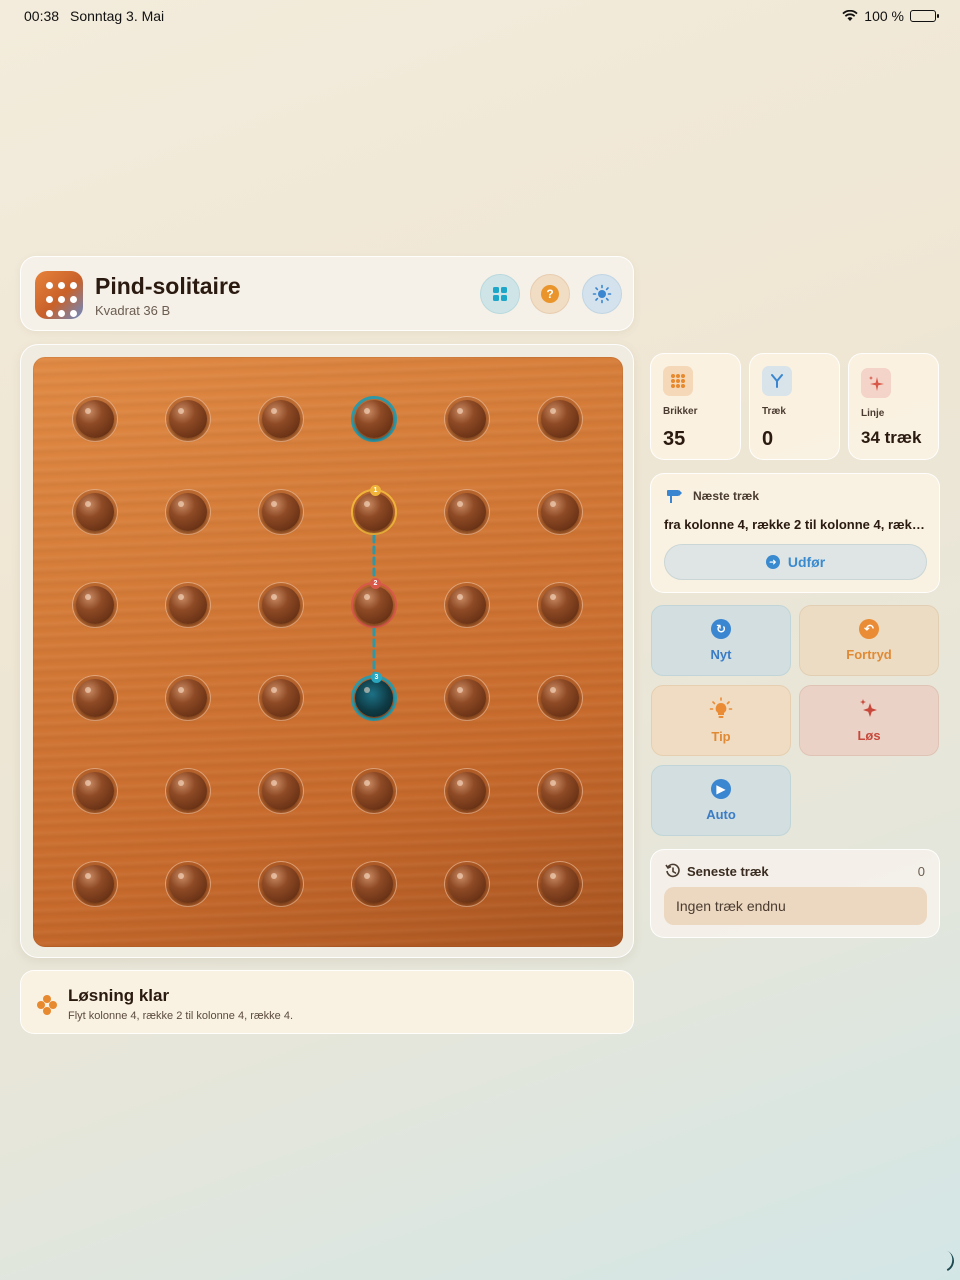 The height and width of the screenshot is (1280, 960). I want to click on peg-hole-c3-r3, so click(281, 605).